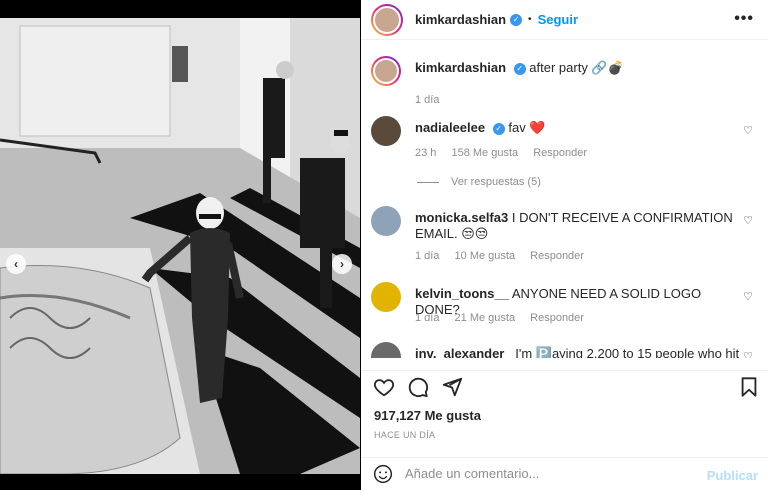  I want to click on emoji-icon, so click(383, 474).